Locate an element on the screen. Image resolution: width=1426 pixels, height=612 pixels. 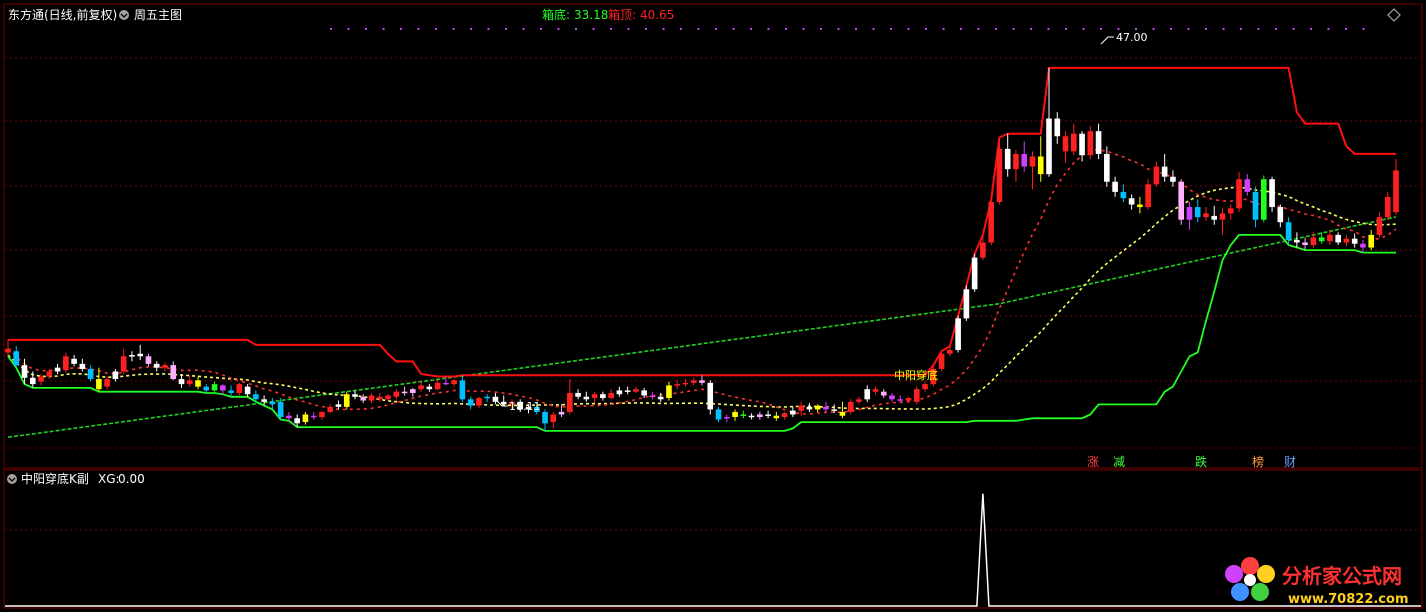
indicator-main-name: 周五主图 is located at coordinates (158, 15).